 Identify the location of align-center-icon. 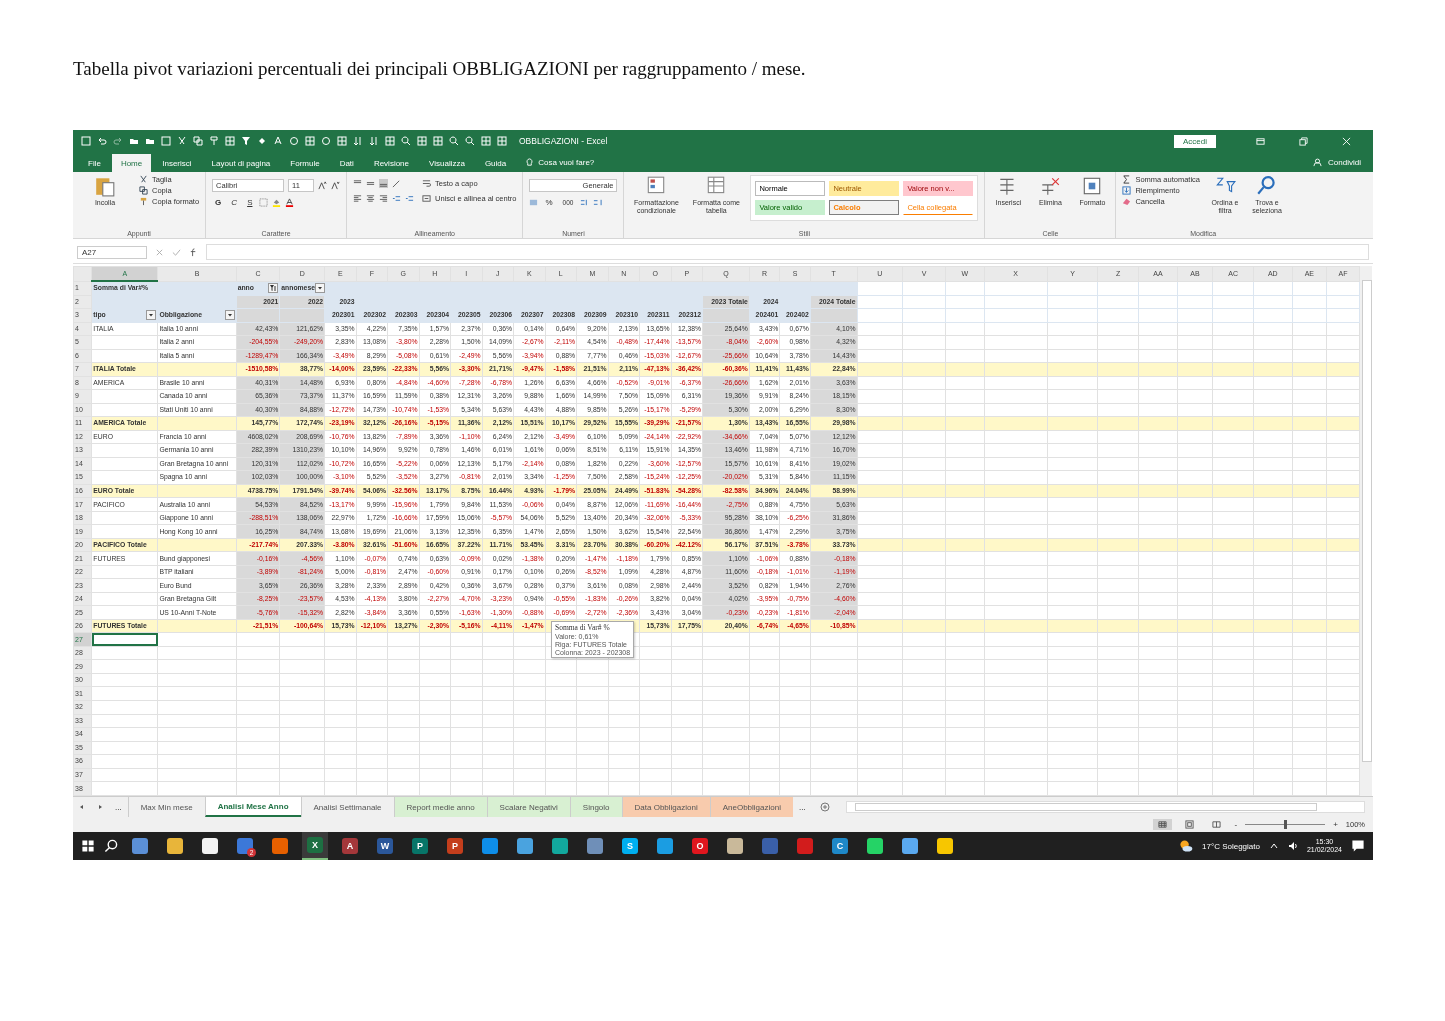
(371, 198).